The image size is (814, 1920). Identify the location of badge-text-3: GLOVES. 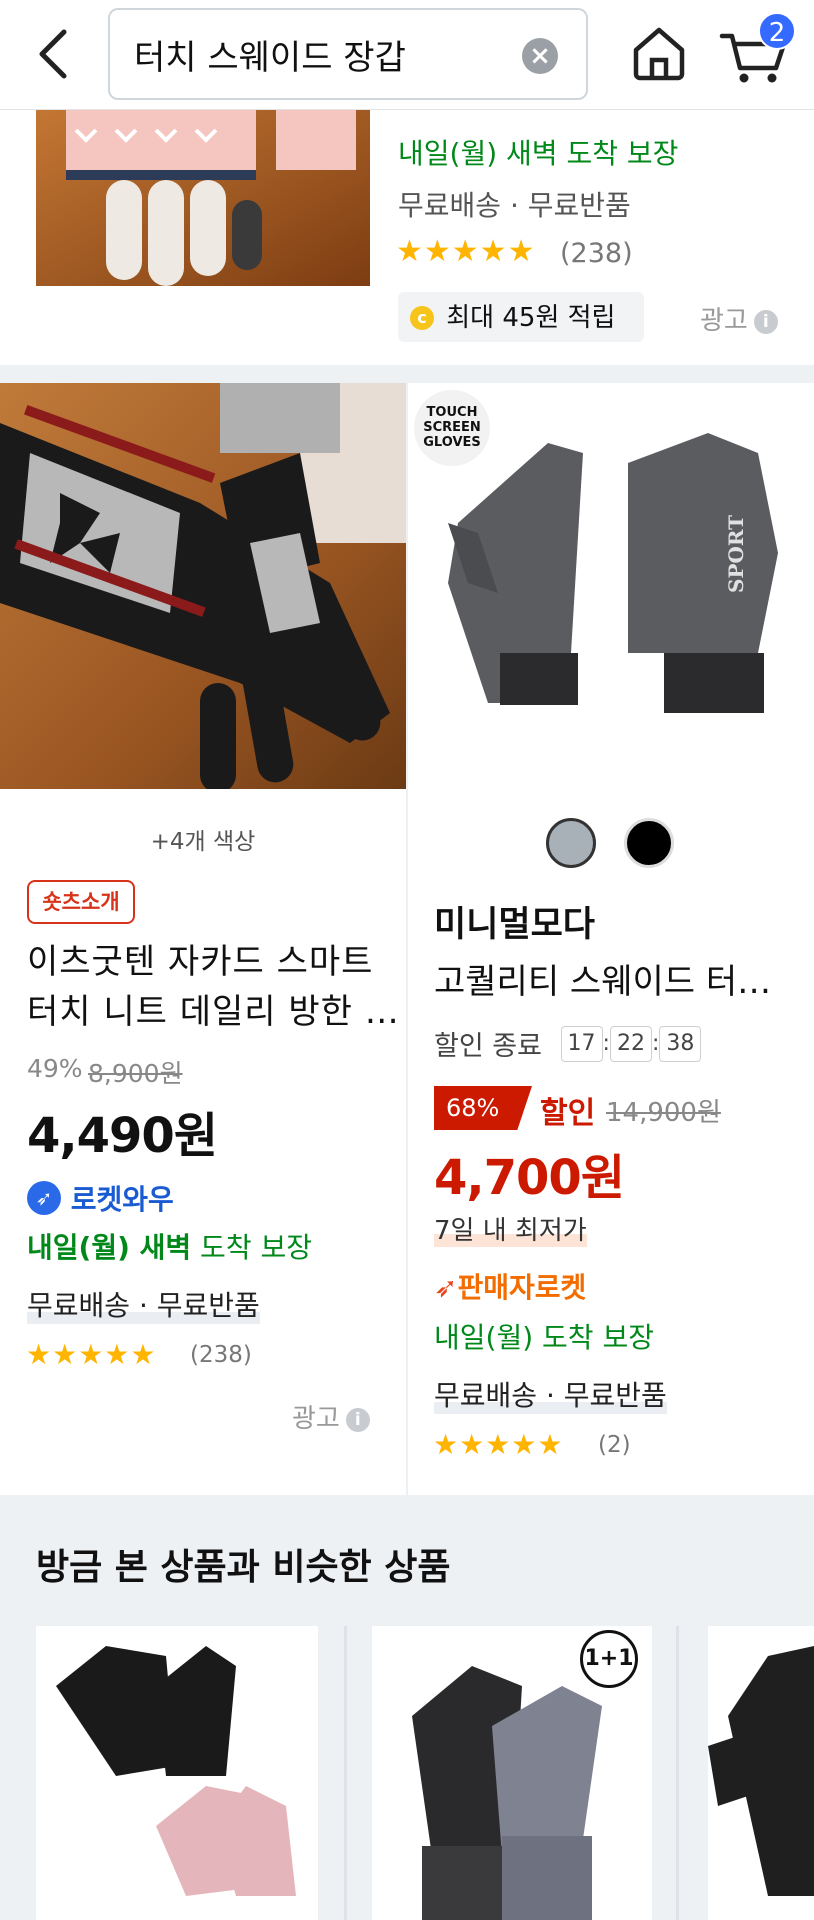
(452, 442).